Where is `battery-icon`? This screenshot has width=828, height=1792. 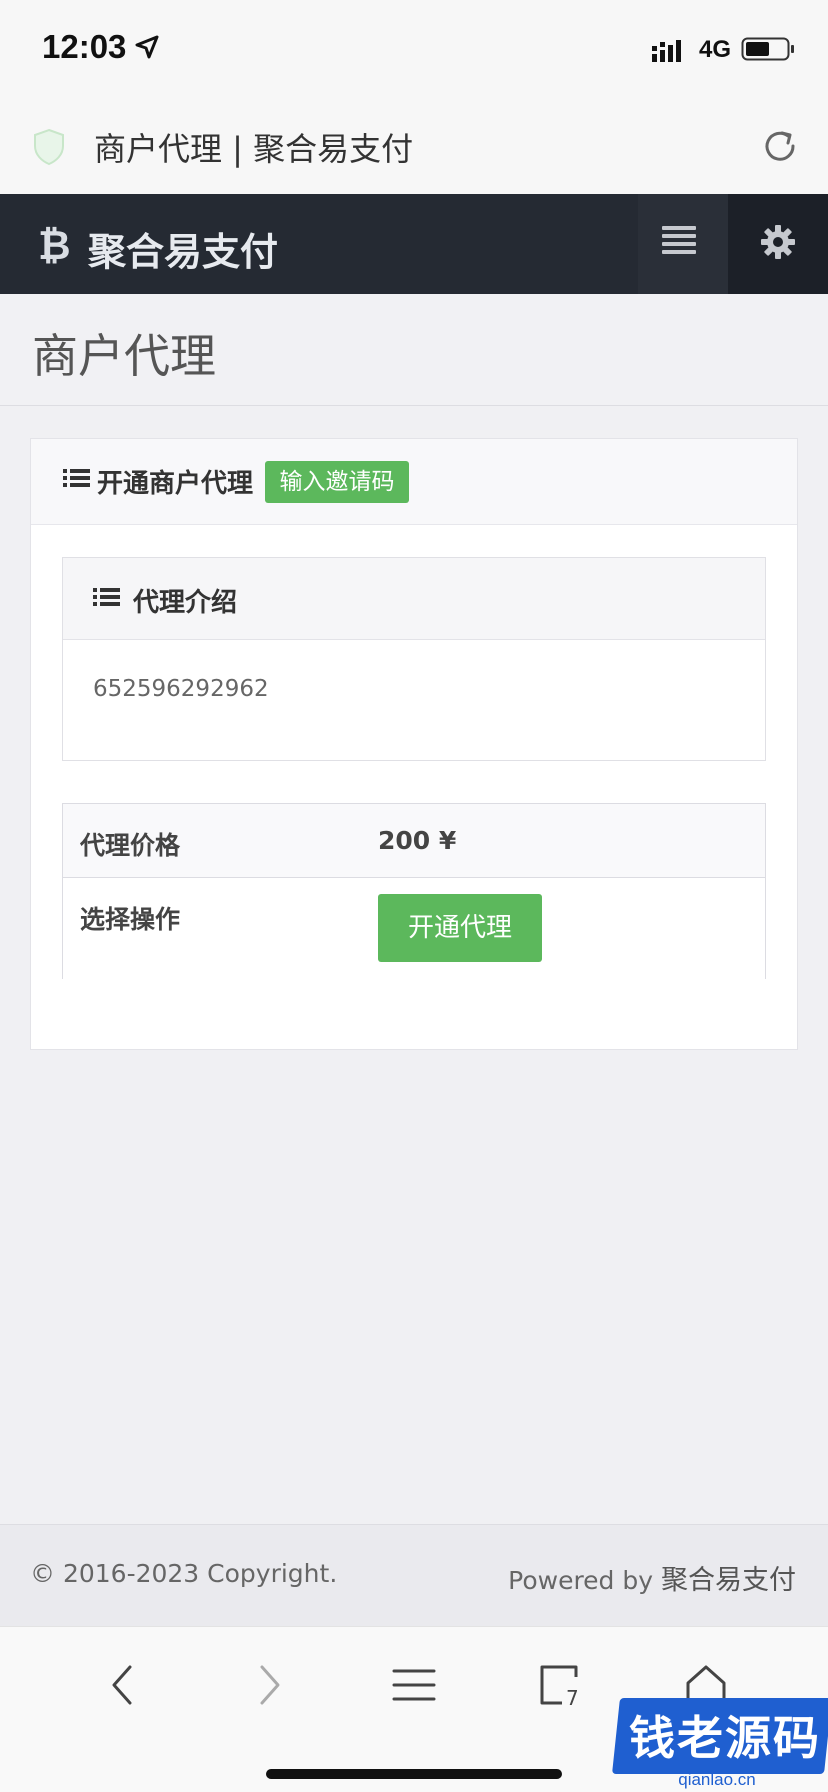
battery-icon is located at coordinates (767, 49).